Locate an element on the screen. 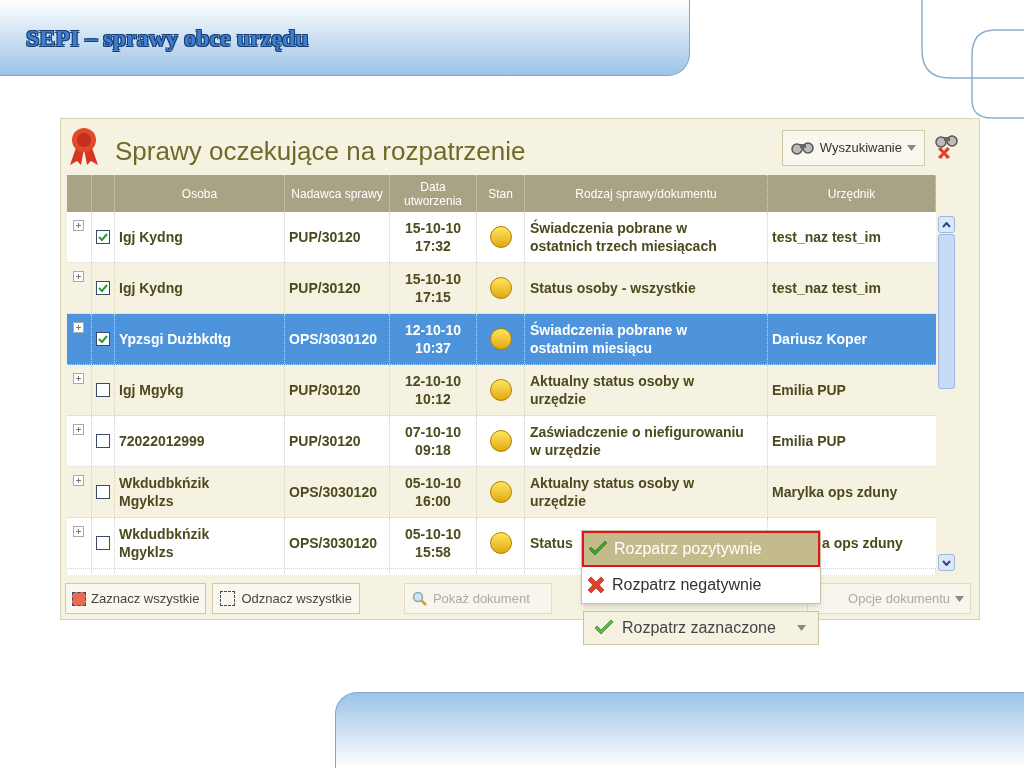  table-row: 72022012999 PUP/30120 07-10-10 09:18 Zaświadczenie o niefigurowaniu w urzędzie Emilia PUP is located at coordinates (501, 441).